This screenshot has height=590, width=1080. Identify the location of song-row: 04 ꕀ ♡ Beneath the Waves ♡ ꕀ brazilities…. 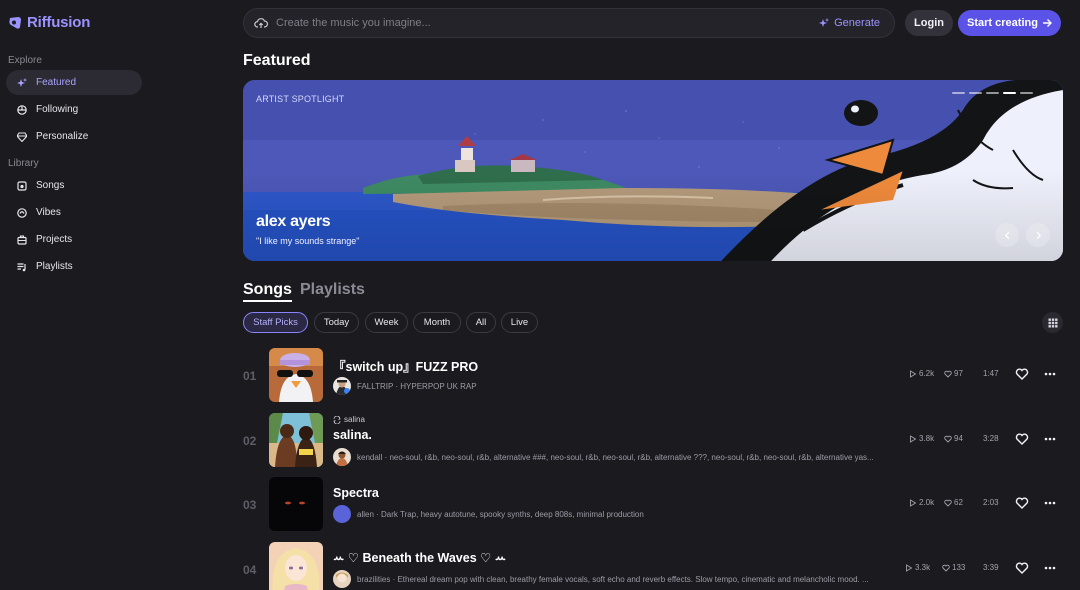
(653, 566).